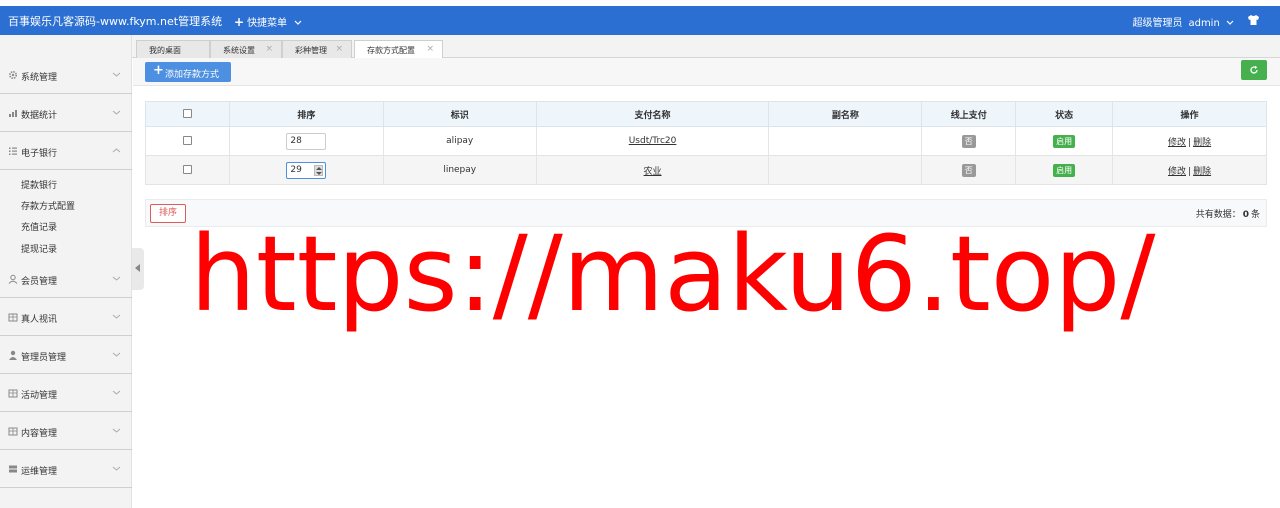  What do you see at coordinates (653, 141) in the screenshot?
I see `payment-name-link: Usdt/Trc20` at bounding box center [653, 141].